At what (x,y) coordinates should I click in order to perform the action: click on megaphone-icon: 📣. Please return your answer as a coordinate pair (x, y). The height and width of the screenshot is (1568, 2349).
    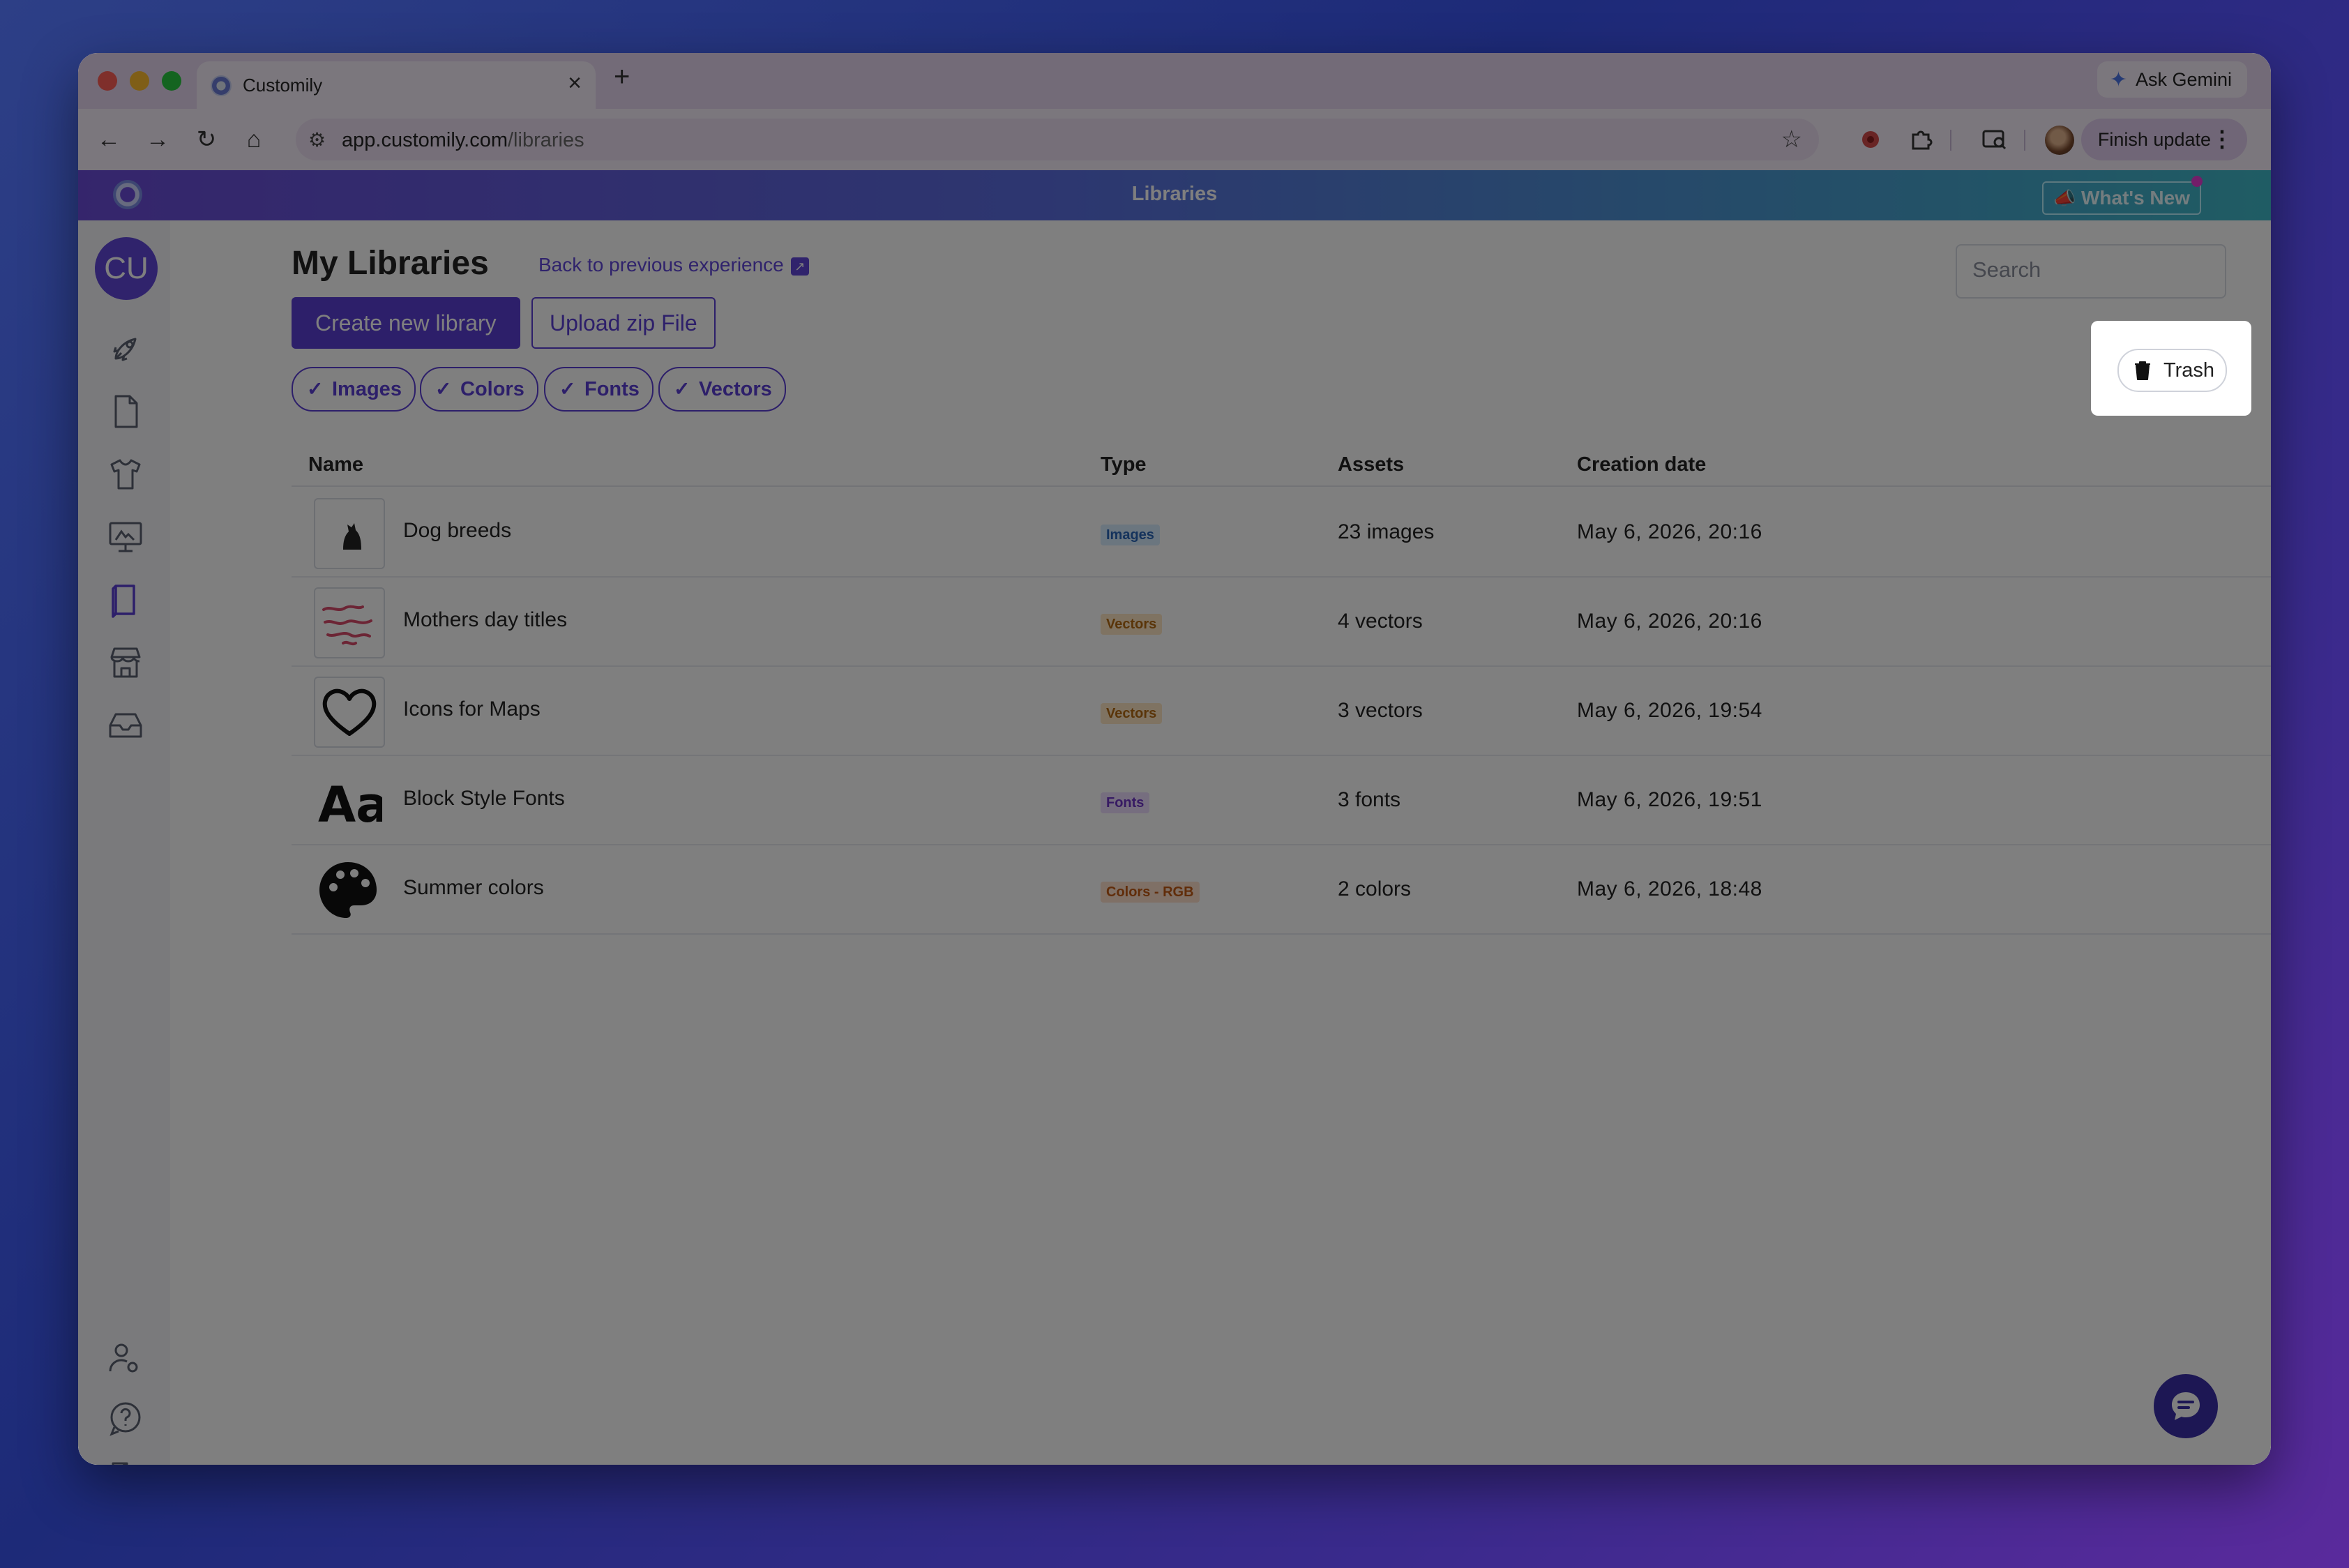
    Looking at the image, I should click on (2064, 198).